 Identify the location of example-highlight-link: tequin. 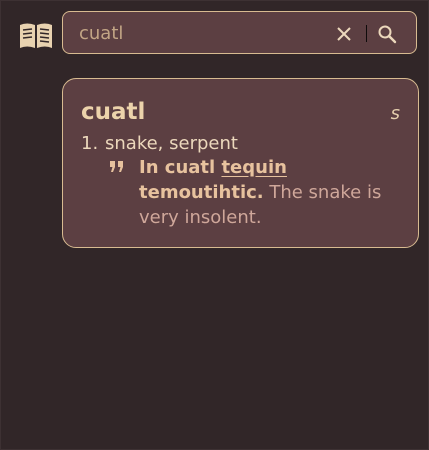
(254, 167).